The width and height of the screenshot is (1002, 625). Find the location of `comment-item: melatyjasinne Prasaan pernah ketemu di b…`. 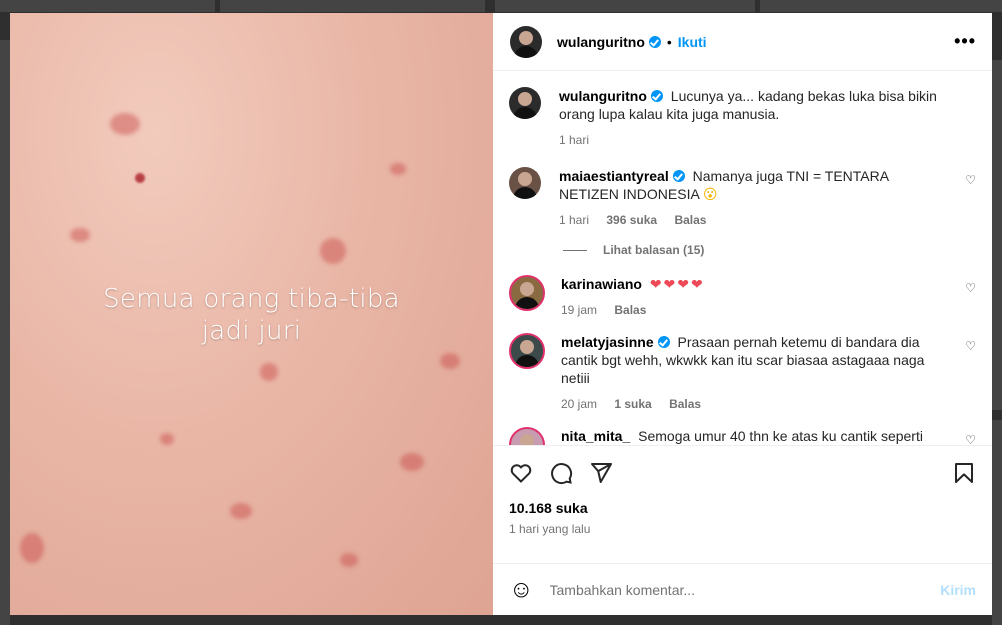

comment-item: melatyjasinne Prasaan pernah ketemu di b… is located at coordinates (742, 373).